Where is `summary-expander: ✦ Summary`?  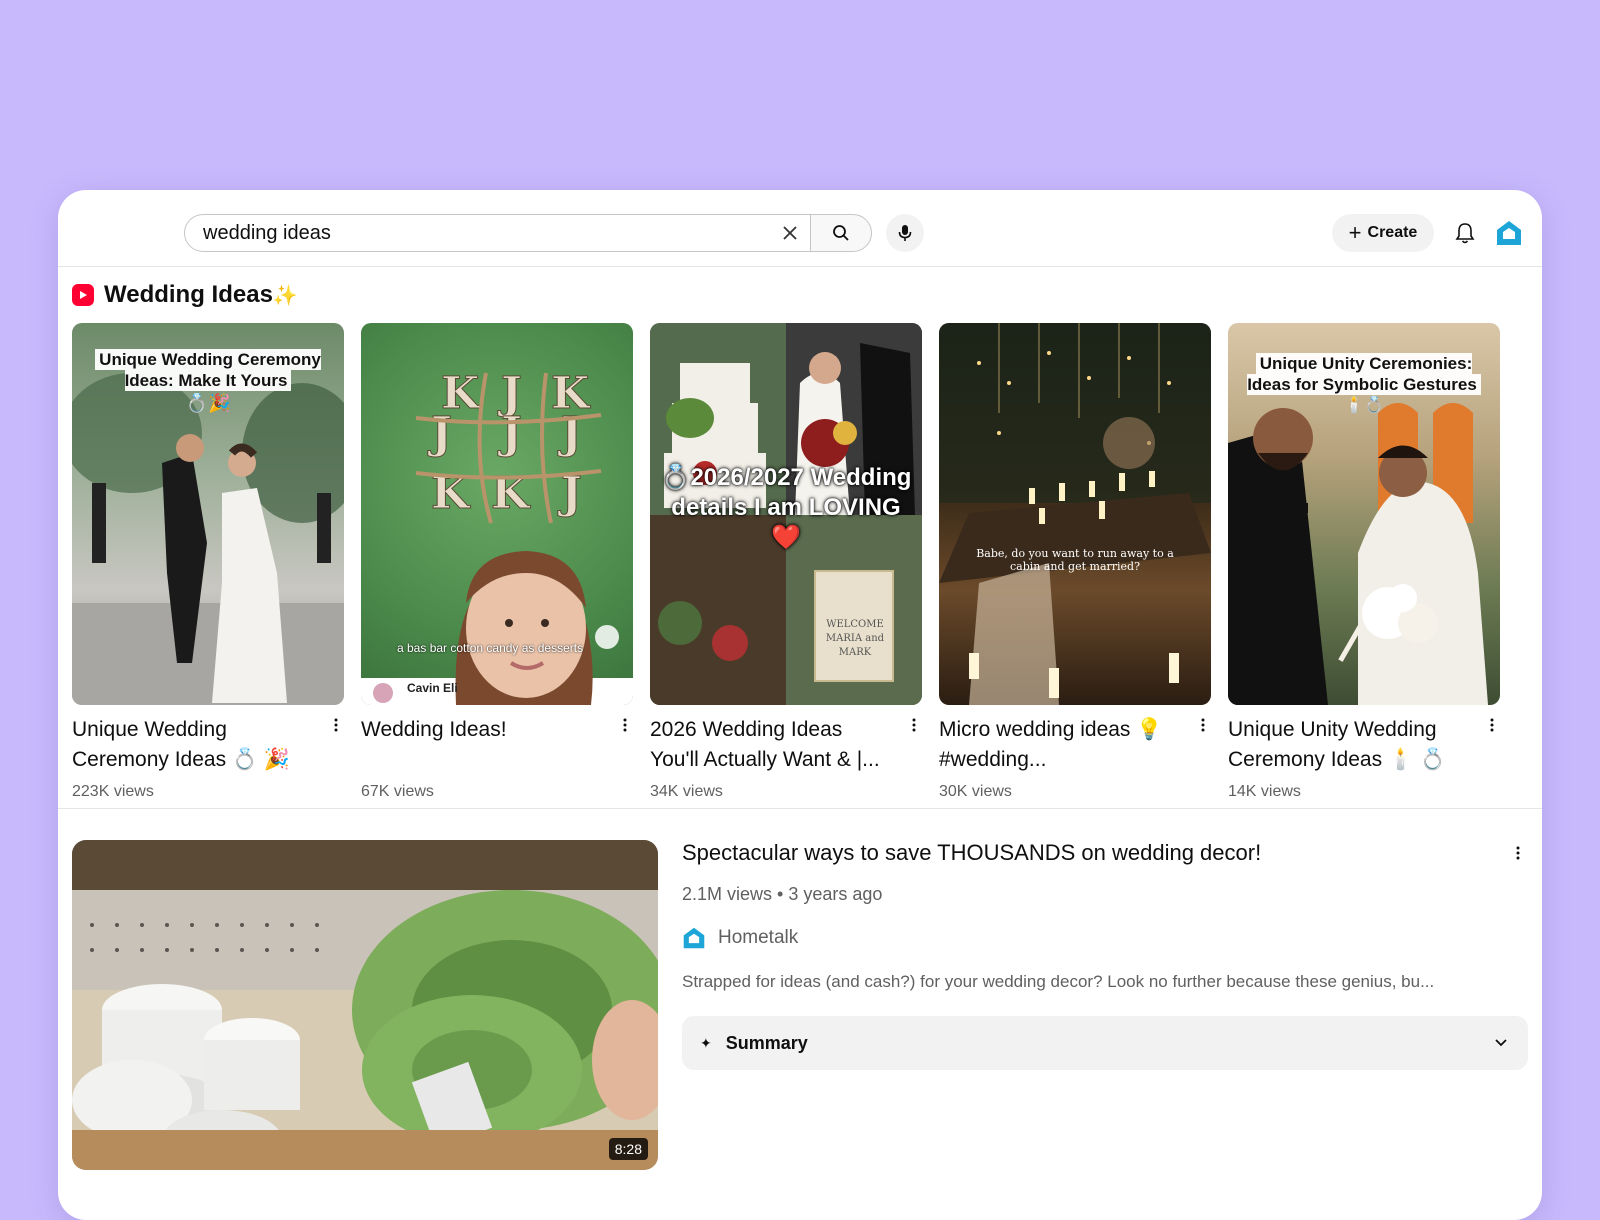 summary-expander: ✦ Summary is located at coordinates (1105, 1043).